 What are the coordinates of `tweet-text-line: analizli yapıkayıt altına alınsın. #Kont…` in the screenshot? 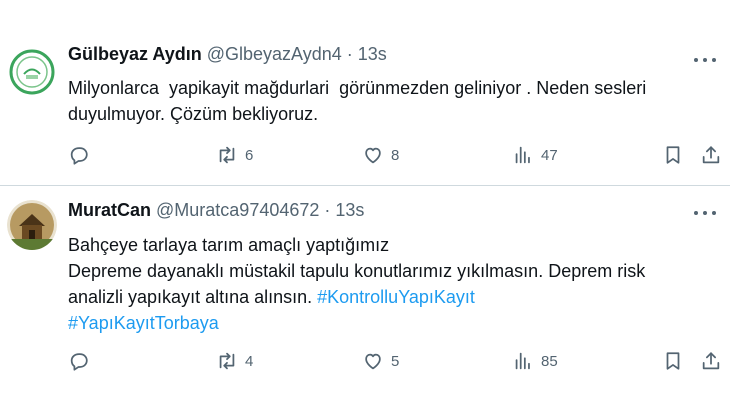 It's located at (393, 297).